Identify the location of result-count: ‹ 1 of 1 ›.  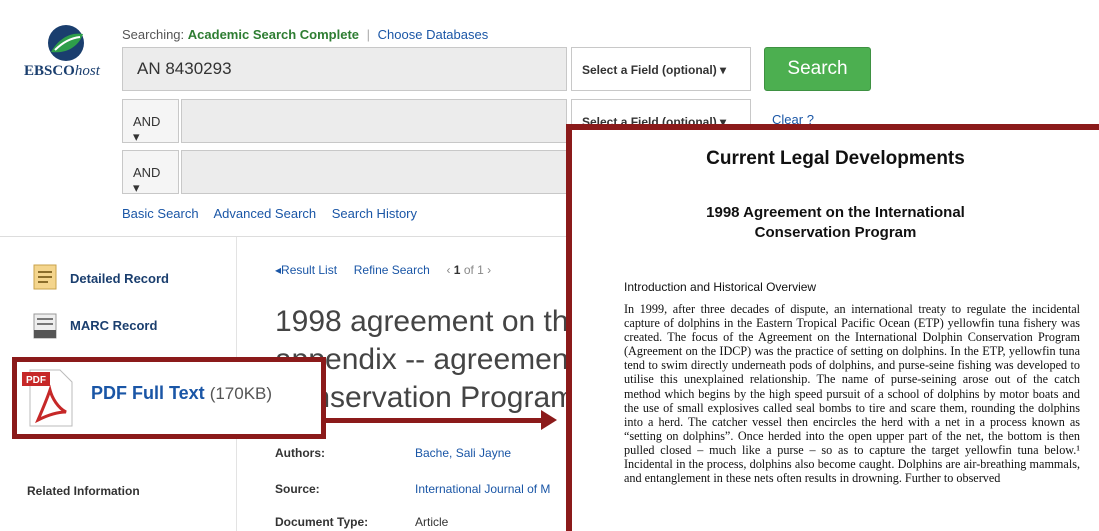
(469, 270).